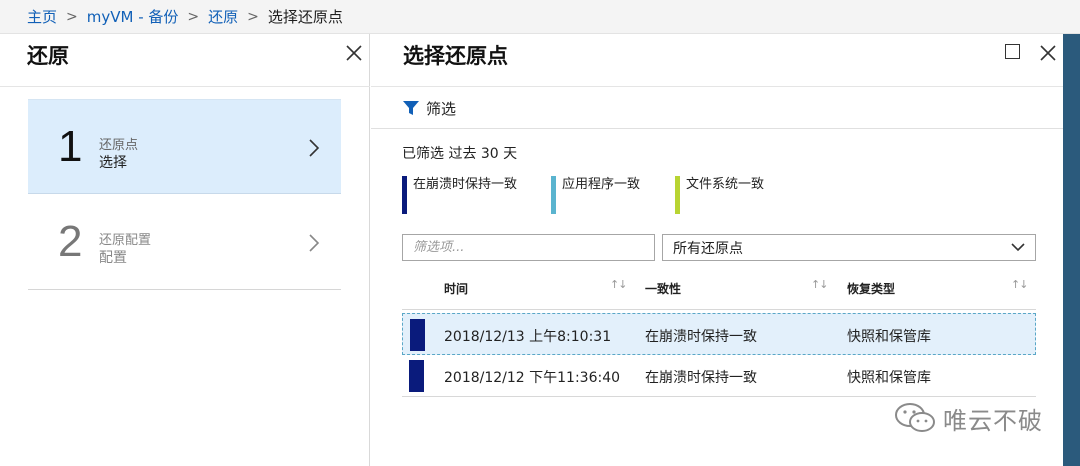 The width and height of the screenshot is (1080, 466). I want to click on step-restore-point: 1 还原点 选择, so click(184, 146).